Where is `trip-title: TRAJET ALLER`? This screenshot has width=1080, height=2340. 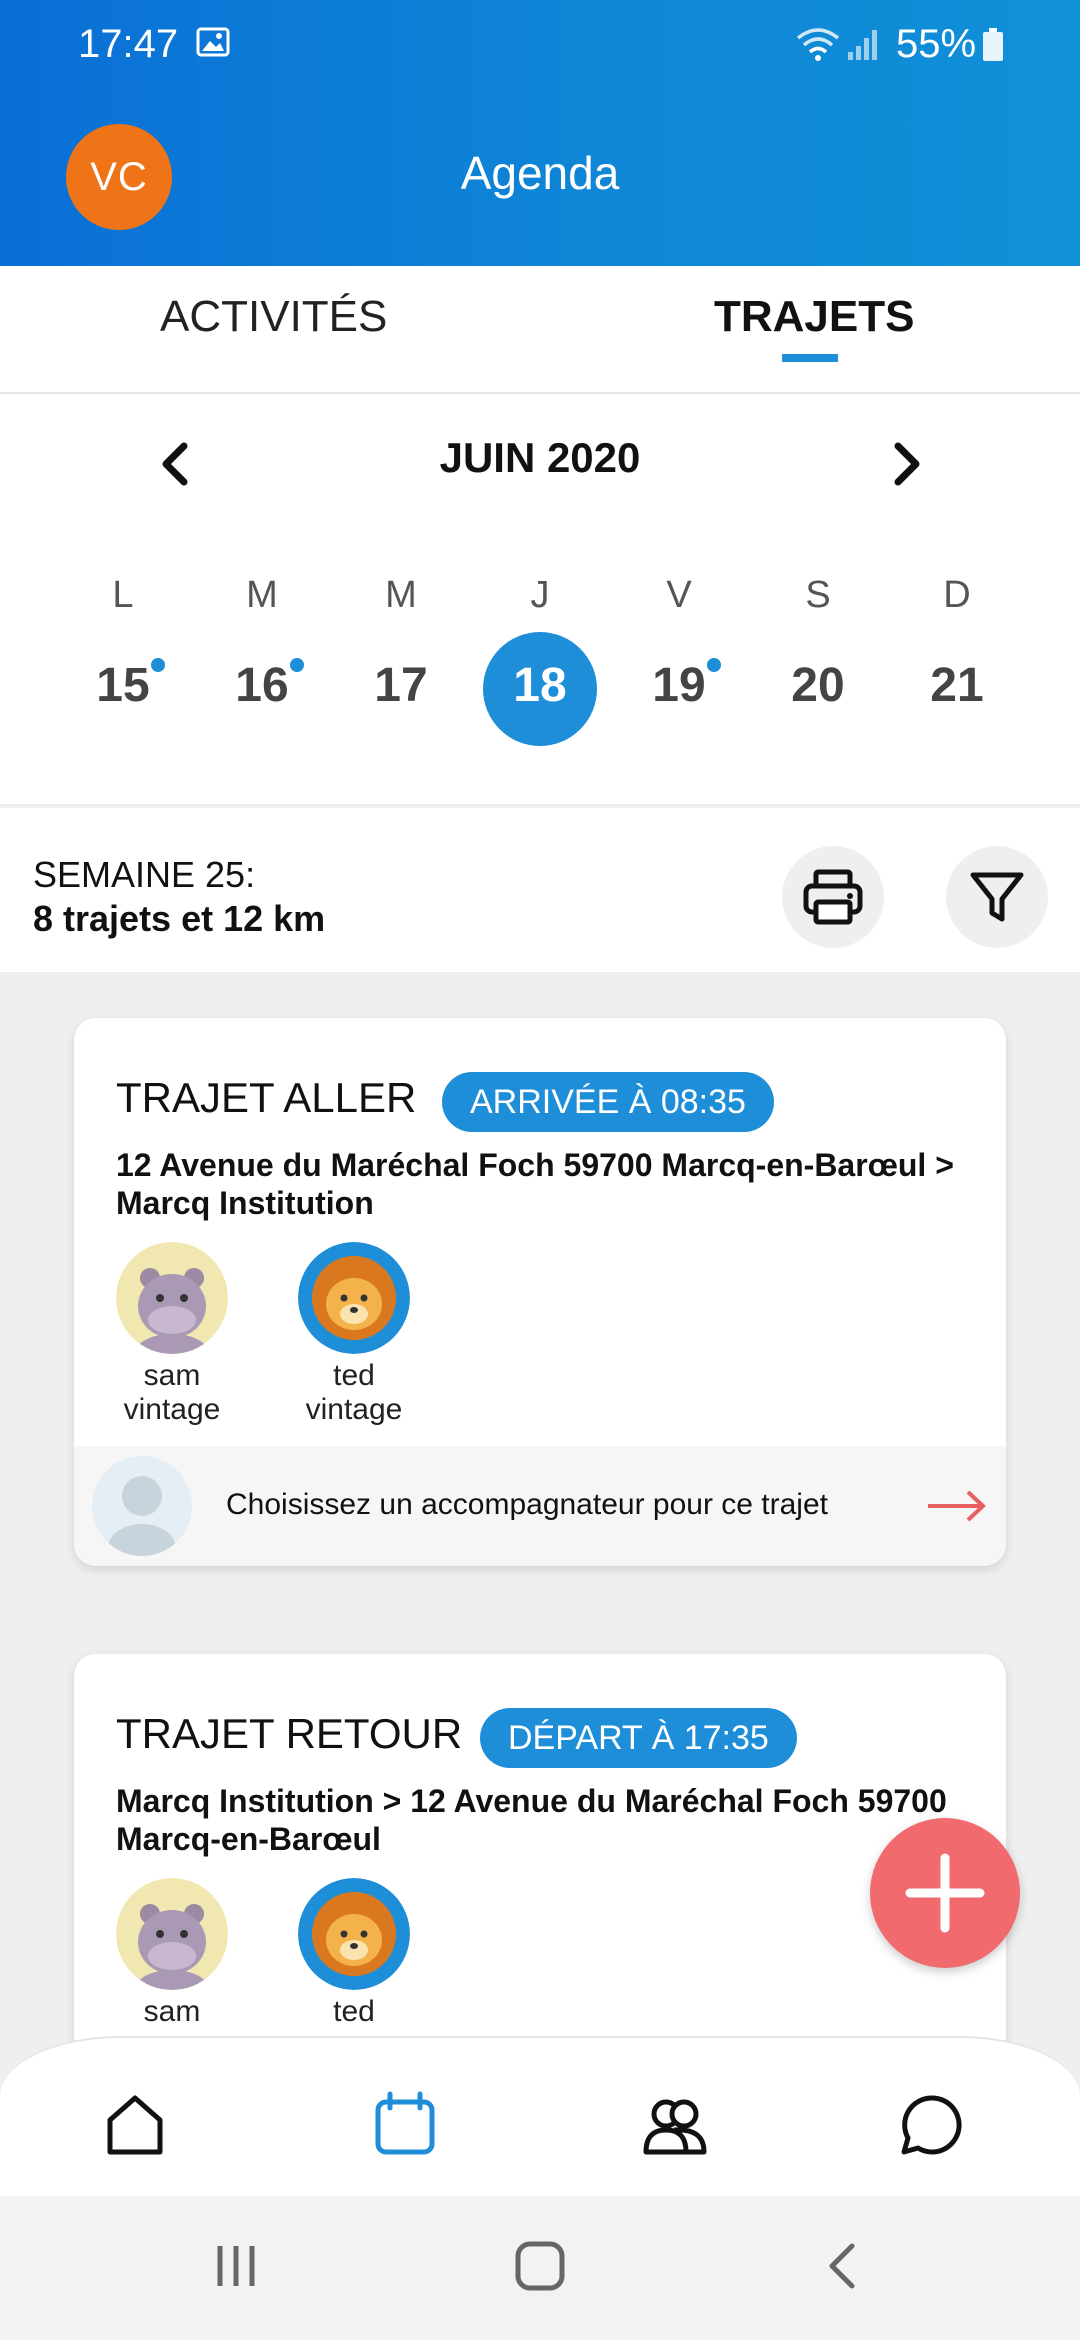 trip-title: TRAJET ALLER is located at coordinates (266, 1097).